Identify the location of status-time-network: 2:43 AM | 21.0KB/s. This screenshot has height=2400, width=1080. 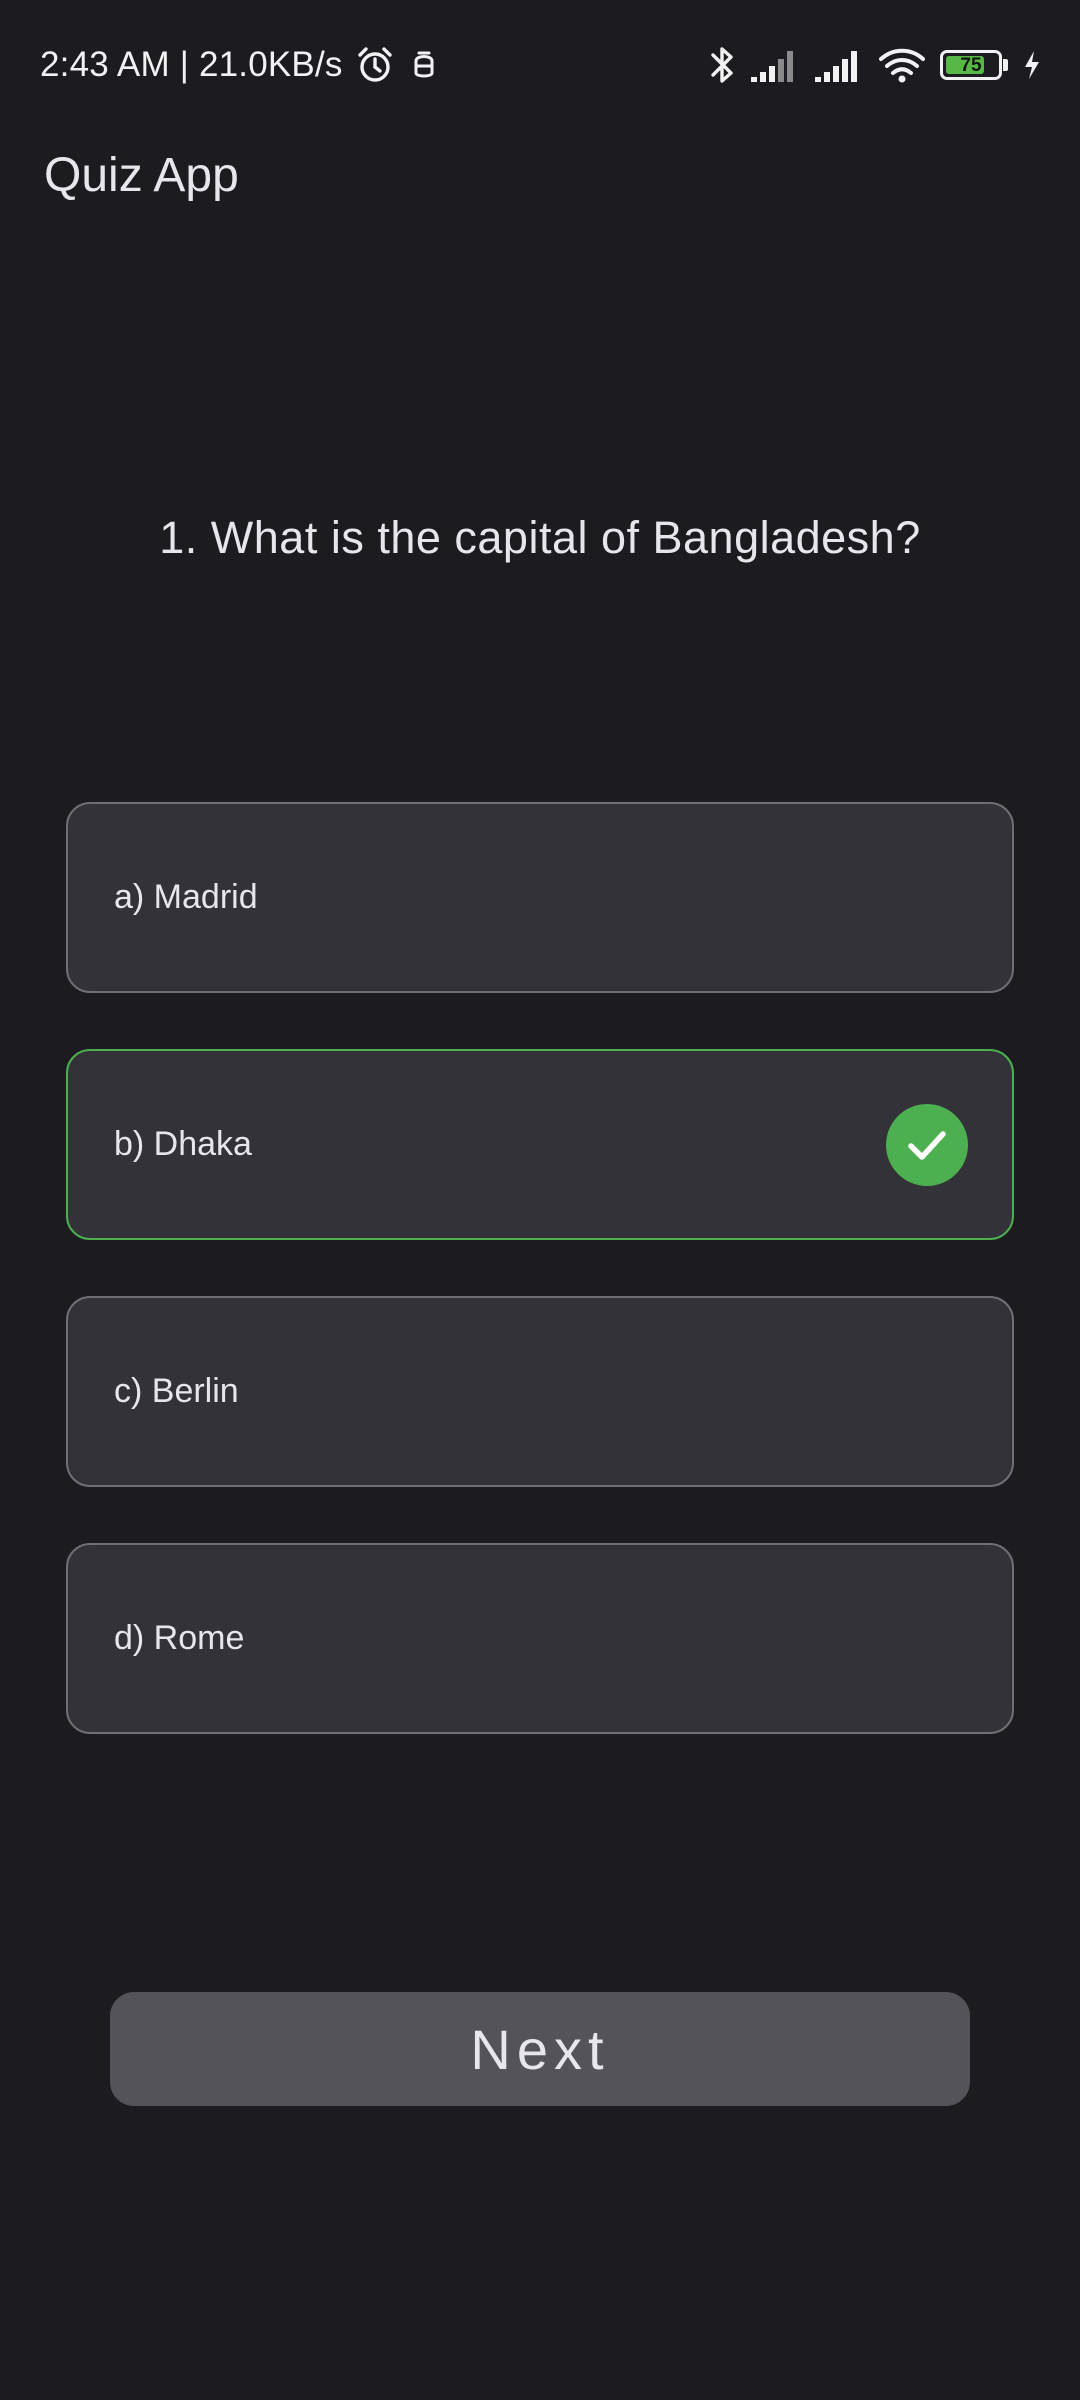
(191, 64).